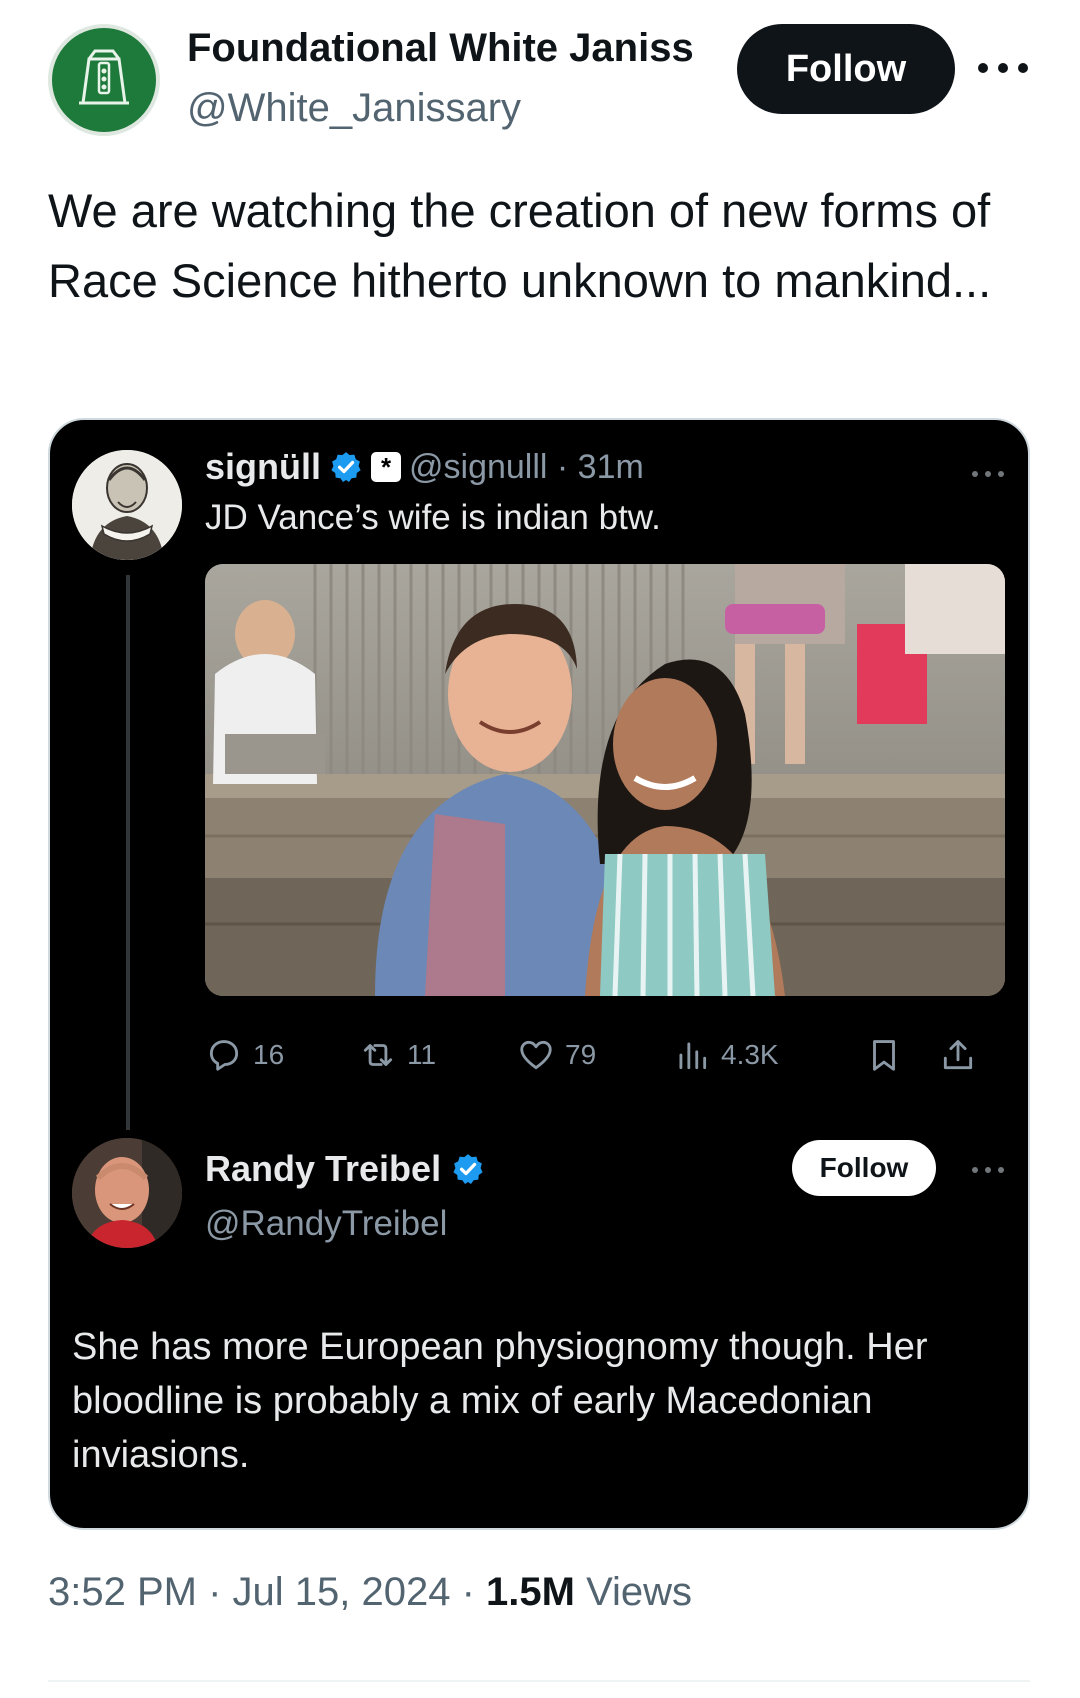 This screenshot has width=1080, height=1698. I want to click on reply-header: Randy Treibel, so click(345, 1169).